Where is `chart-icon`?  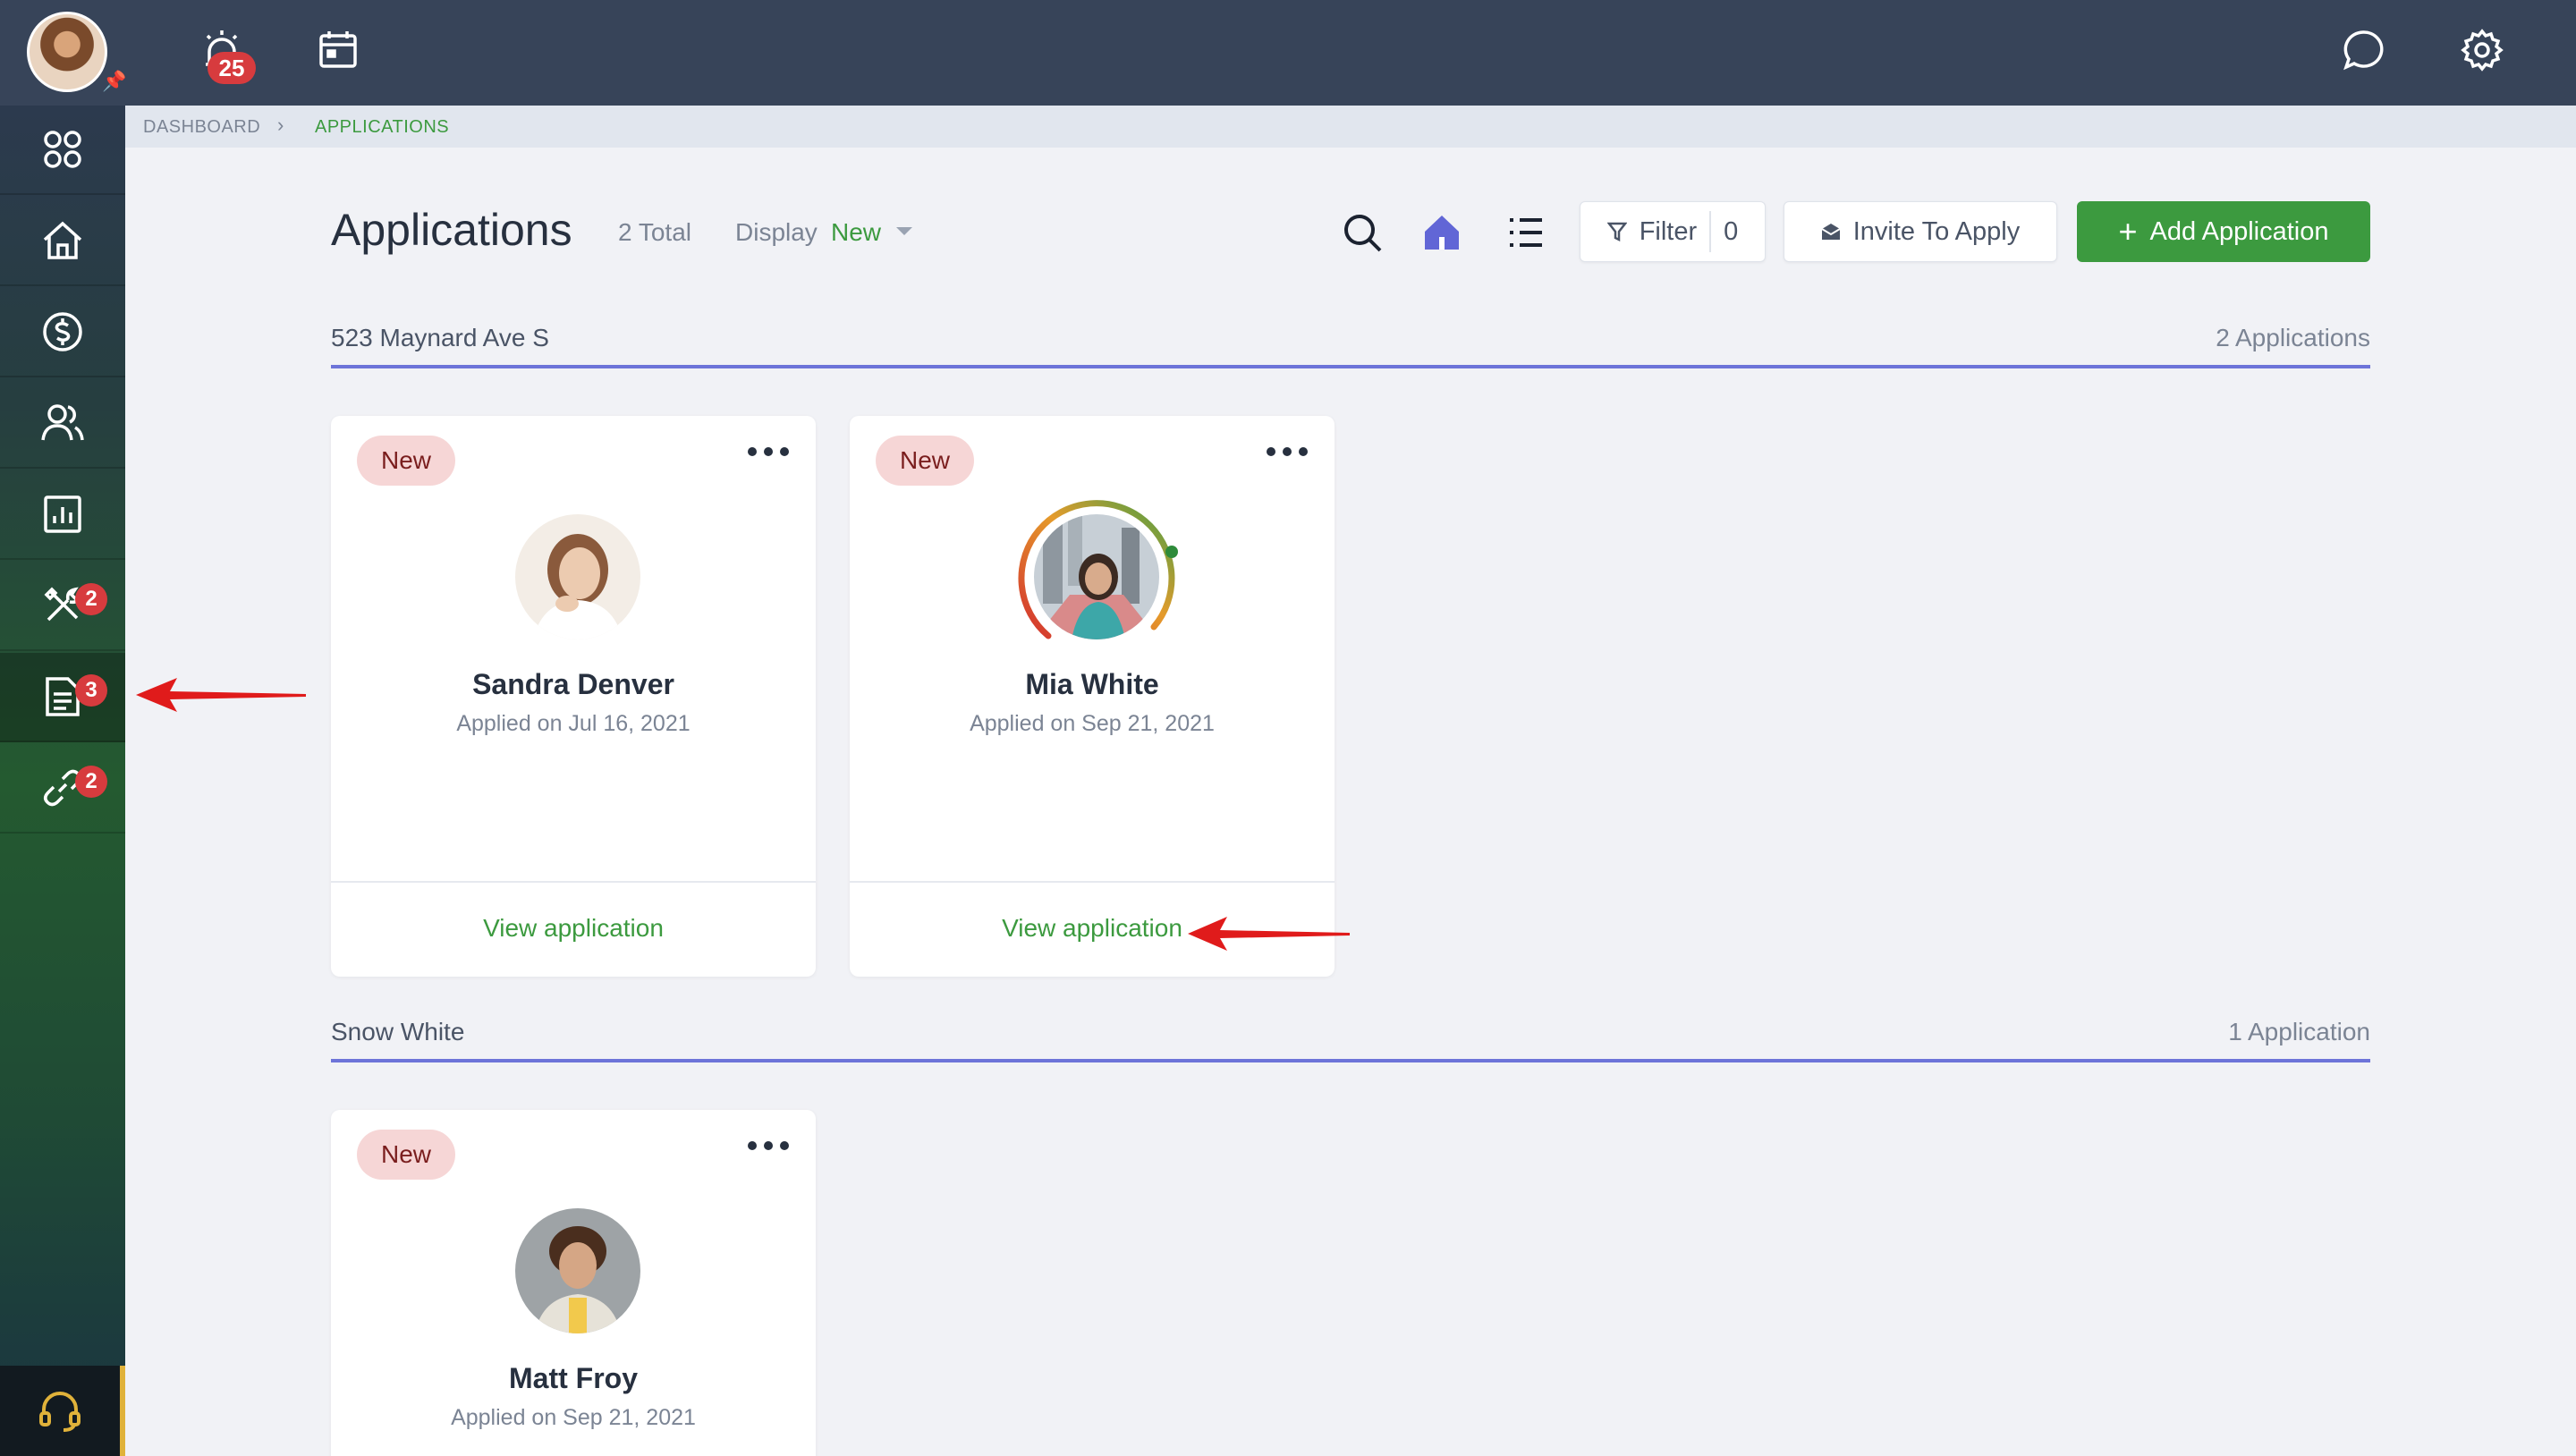 chart-icon is located at coordinates (62, 514).